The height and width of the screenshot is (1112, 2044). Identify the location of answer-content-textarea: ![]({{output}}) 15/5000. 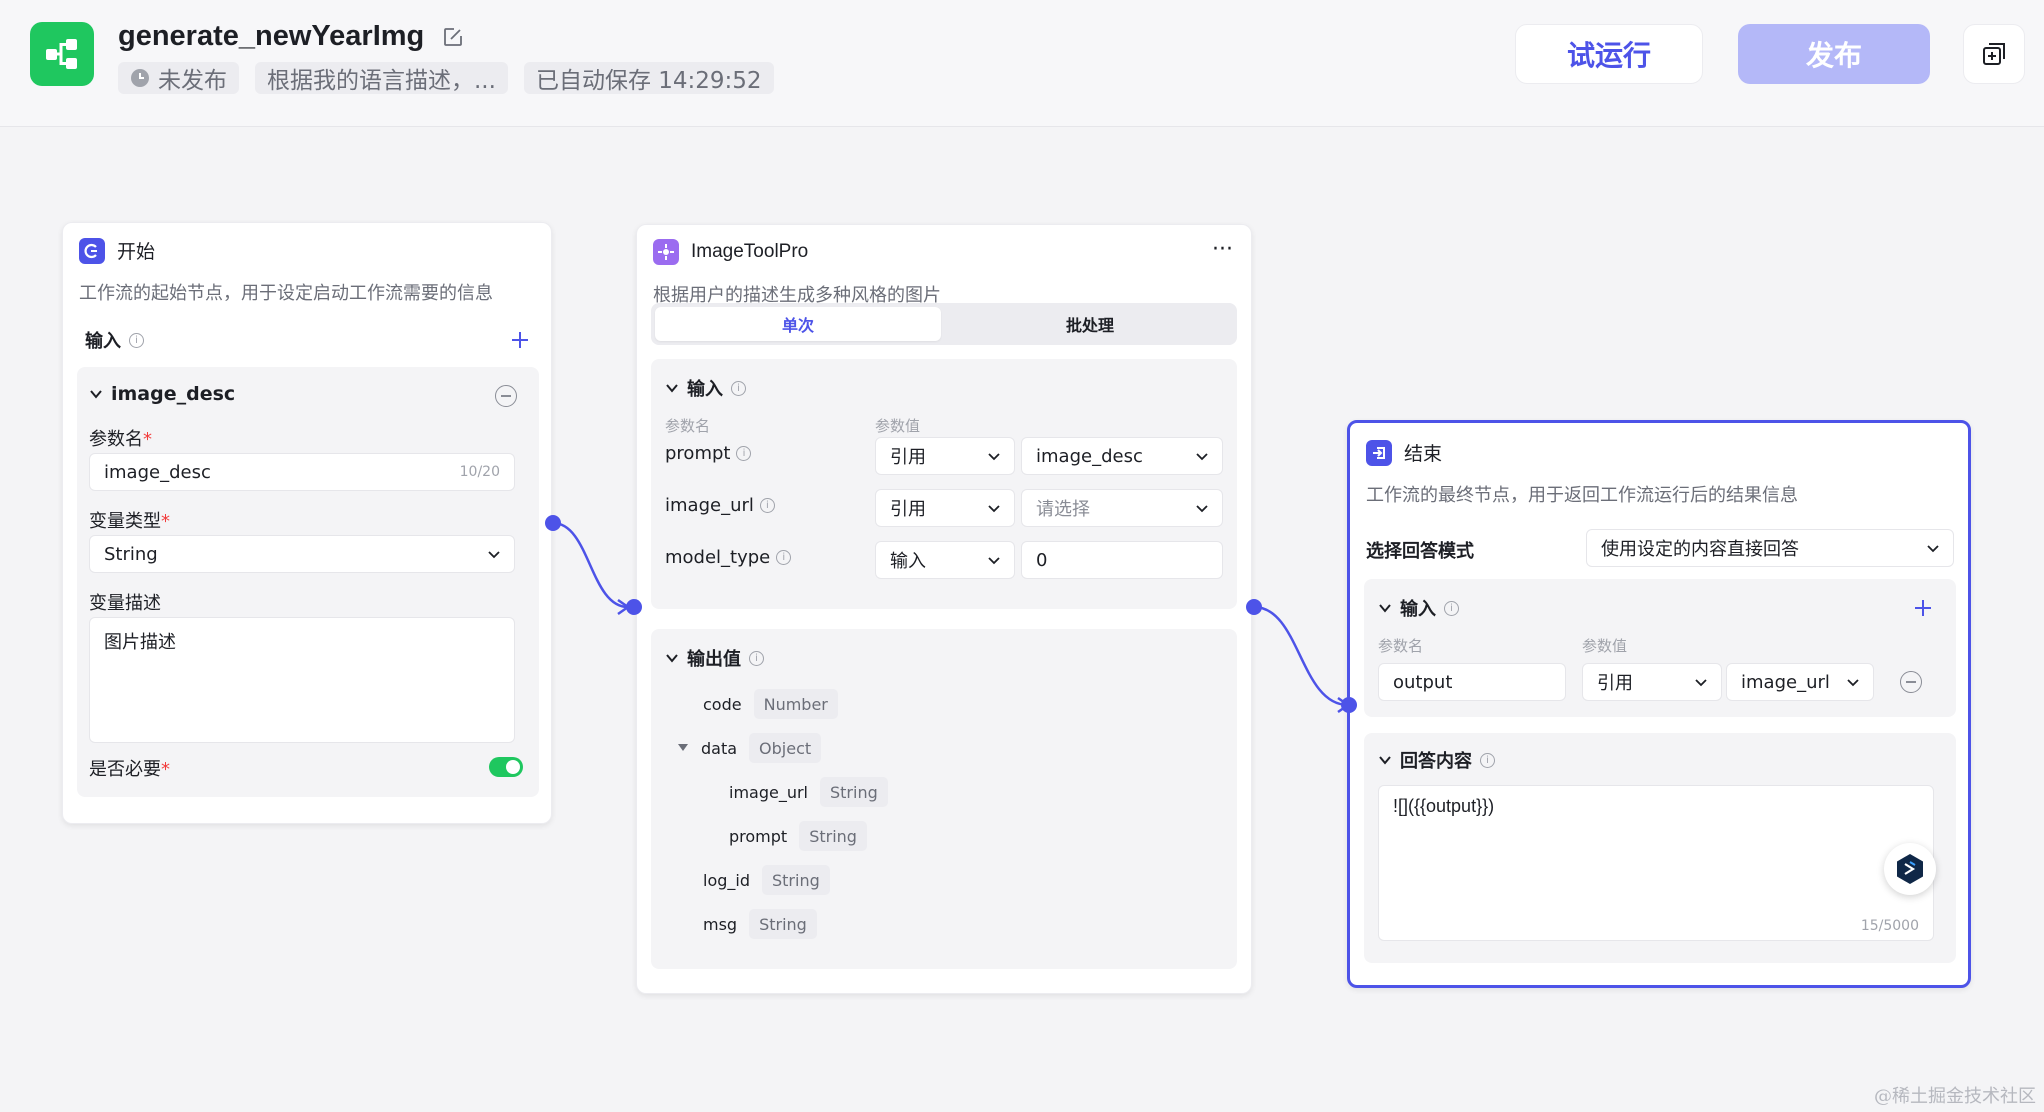
(1656, 863).